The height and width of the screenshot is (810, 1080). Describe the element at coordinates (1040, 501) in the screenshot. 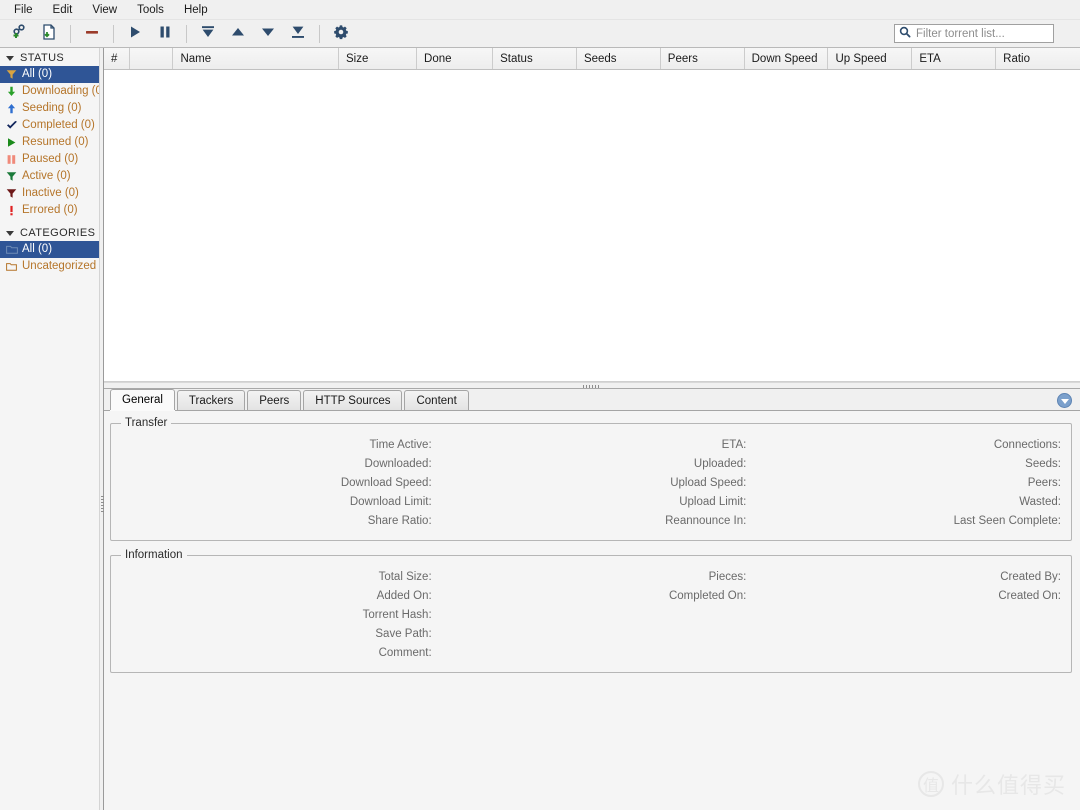

I see `field-wasted: Wasted:` at that location.